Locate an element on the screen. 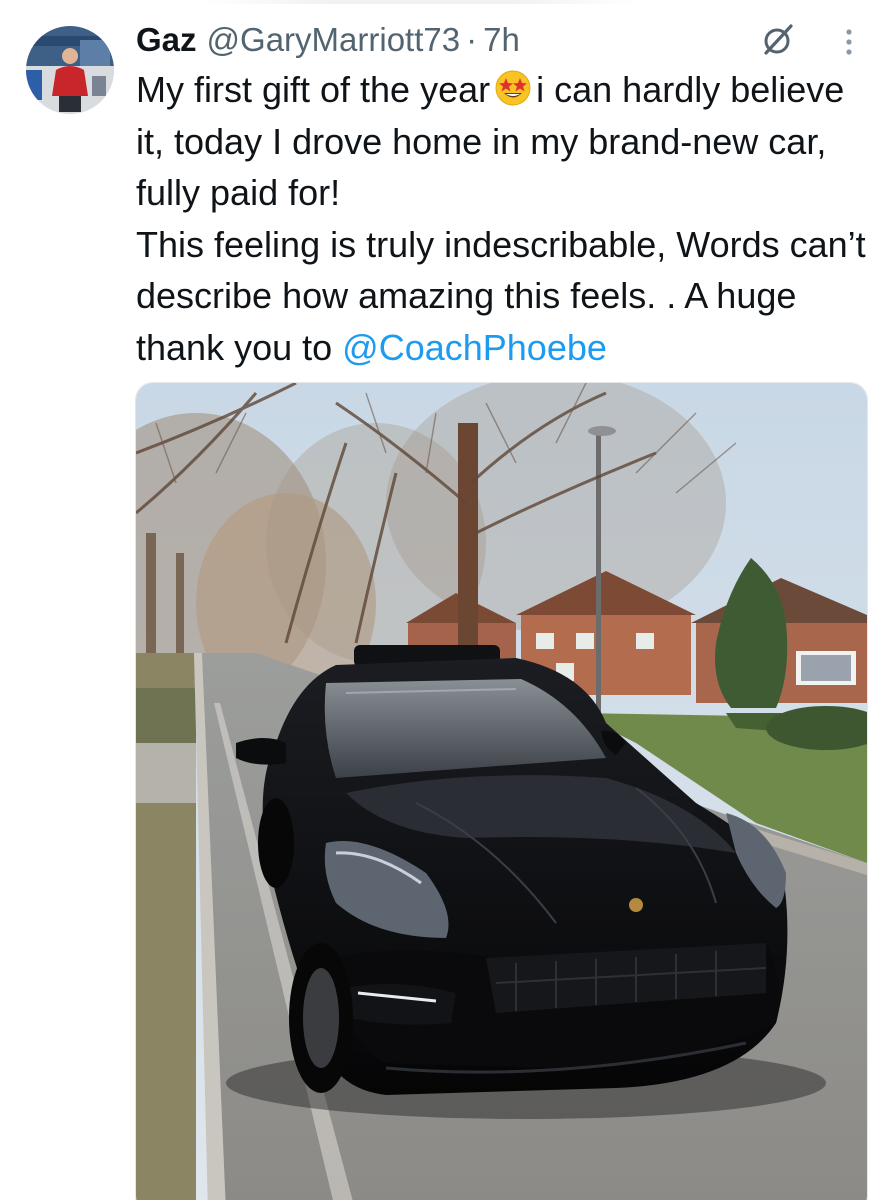 The height and width of the screenshot is (1200, 893). author-name: Gaz is located at coordinates (166, 40).